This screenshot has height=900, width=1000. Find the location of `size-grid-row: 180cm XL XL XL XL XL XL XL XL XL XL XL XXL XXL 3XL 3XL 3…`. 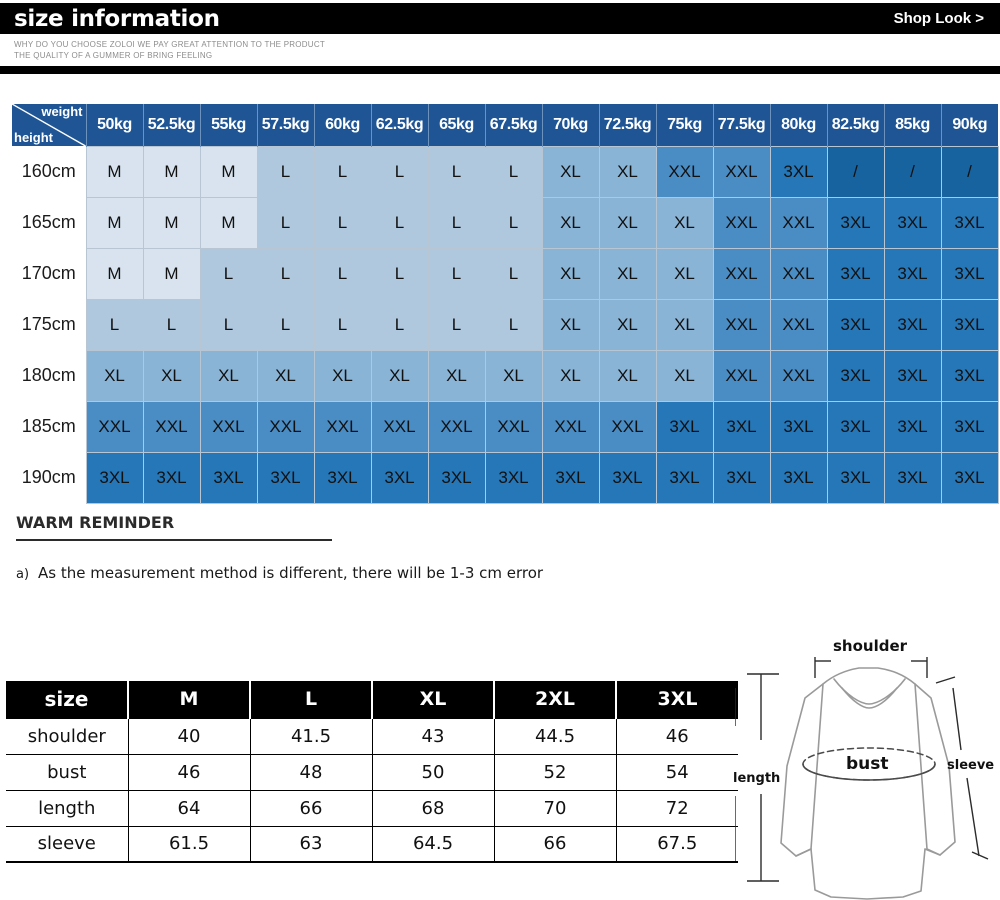

size-grid-row: 180cm XL XL XL XL XL XL XL XL XL XL XL XXL XXL 3XL 3XL 3… is located at coordinates (505, 375).